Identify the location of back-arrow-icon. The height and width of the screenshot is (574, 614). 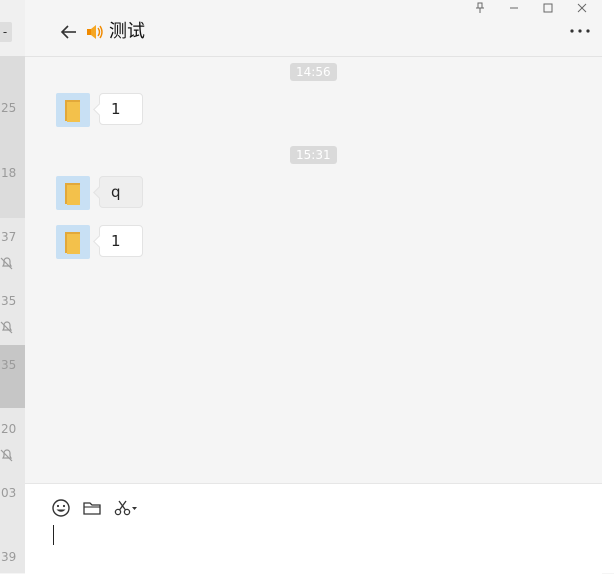
(69, 32).